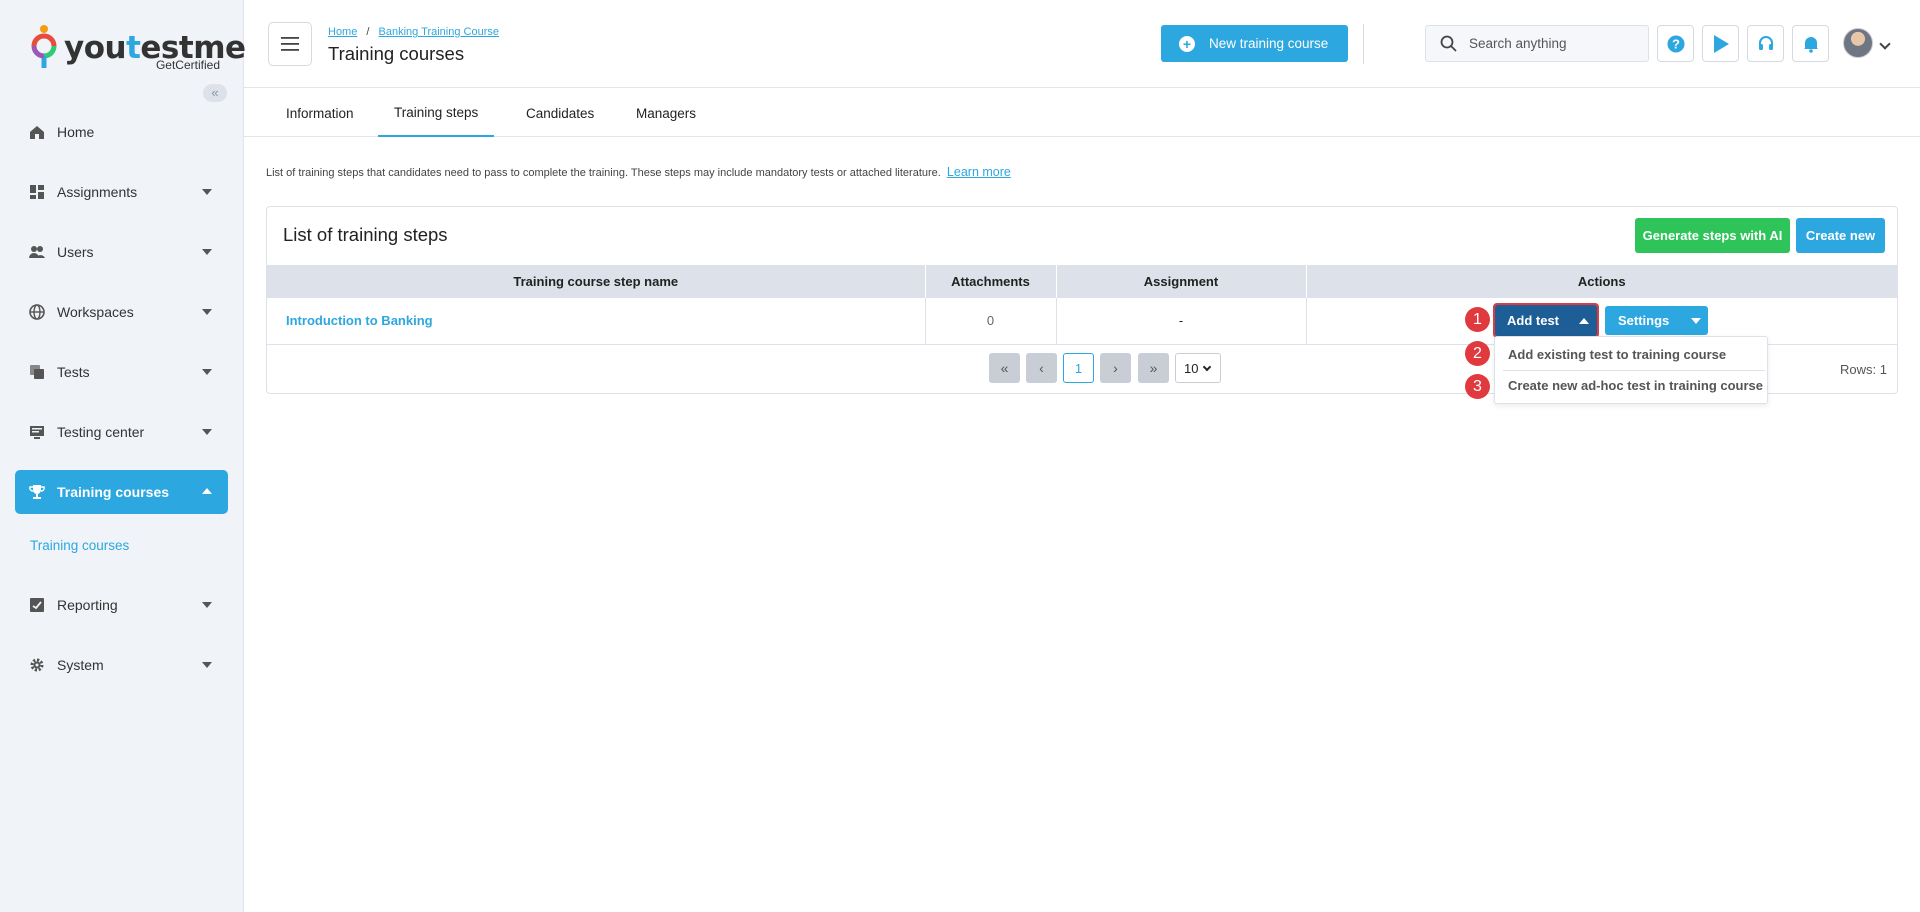 The image size is (1920, 912). Describe the element at coordinates (991, 281) in the screenshot. I see `column-header-attachments: Attachments` at that location.